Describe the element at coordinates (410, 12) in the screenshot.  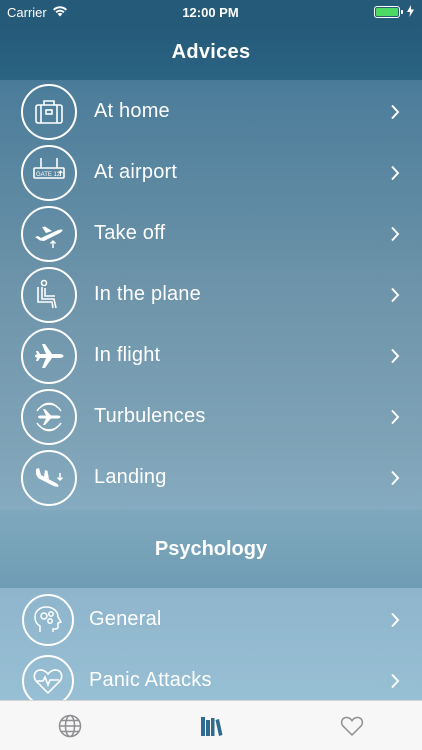
I see `charging-bolt-icon` at that location.